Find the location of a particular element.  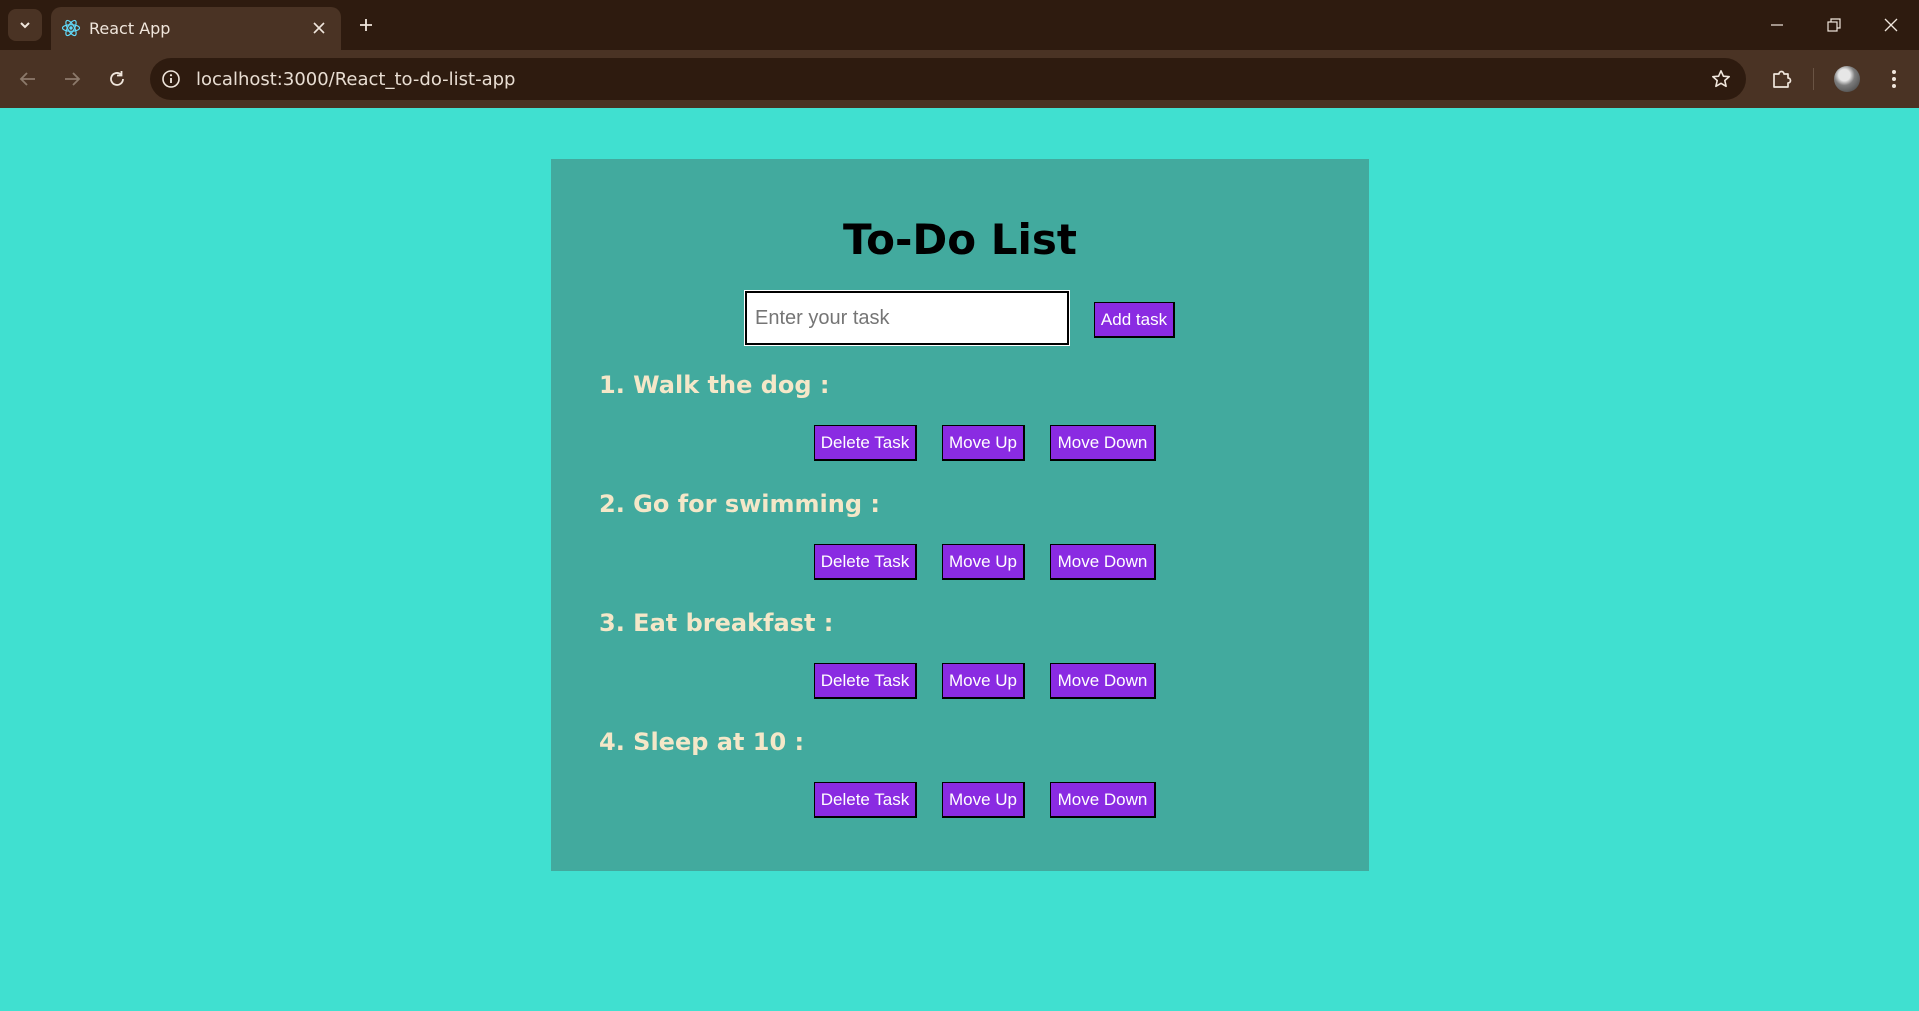

browser-menu-button is located at coordinates (1894, 79).